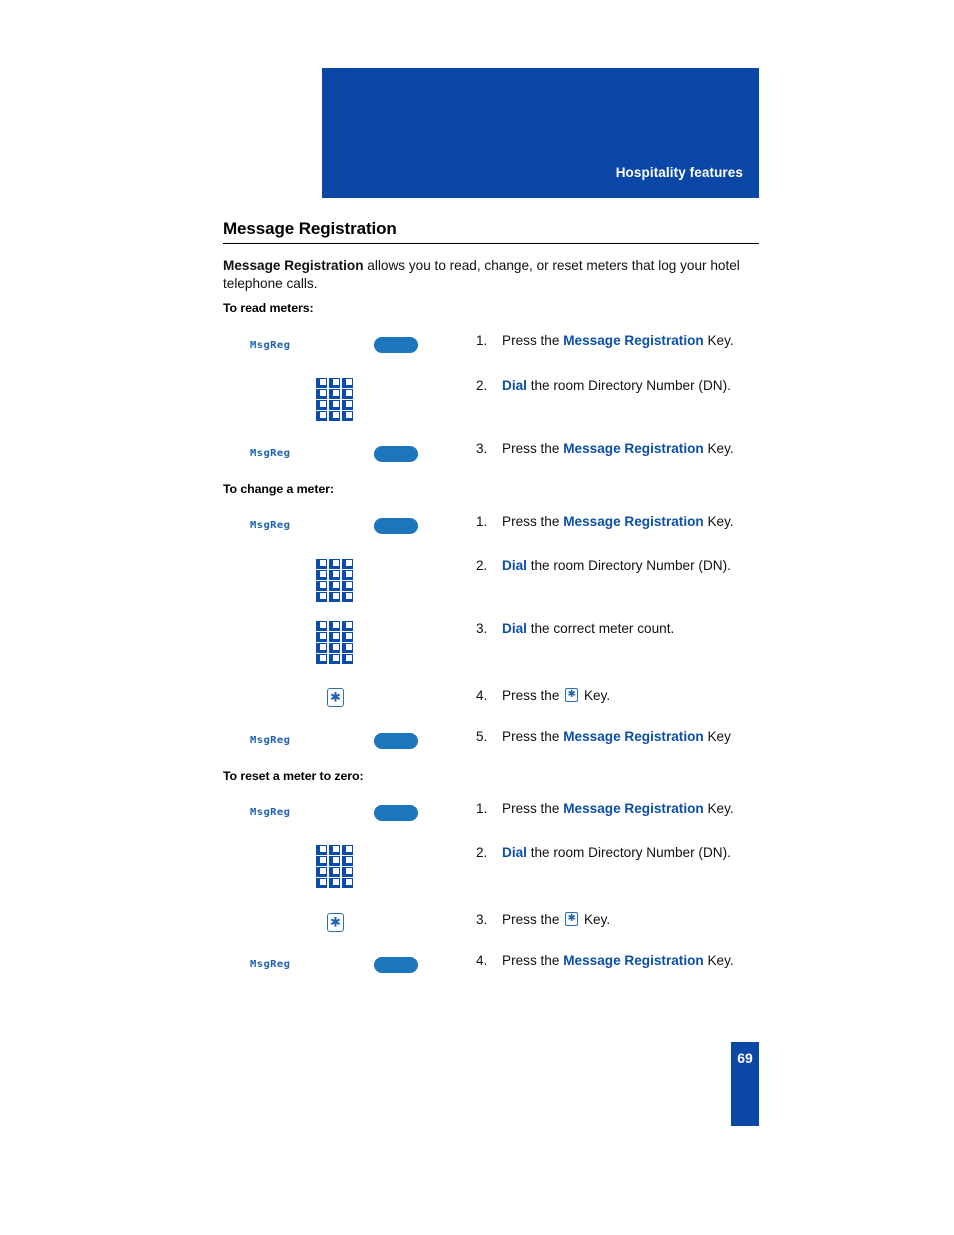 Image resolution: width=954 pixels, height=1235 pixels. I want to click on step-text-post: the room Directory Number (DN)., so click(628, 385).